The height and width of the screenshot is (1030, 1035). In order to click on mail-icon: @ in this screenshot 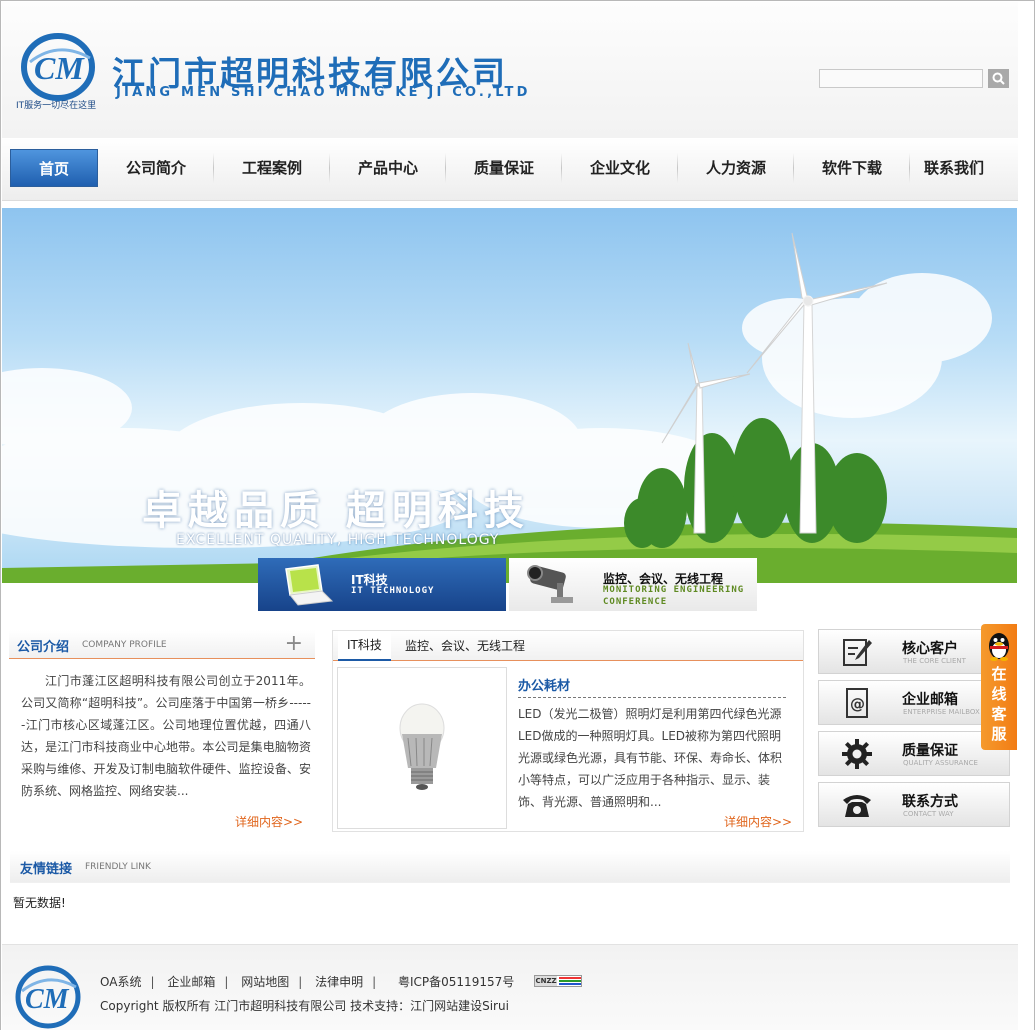, I will do `click(857, 703)`.